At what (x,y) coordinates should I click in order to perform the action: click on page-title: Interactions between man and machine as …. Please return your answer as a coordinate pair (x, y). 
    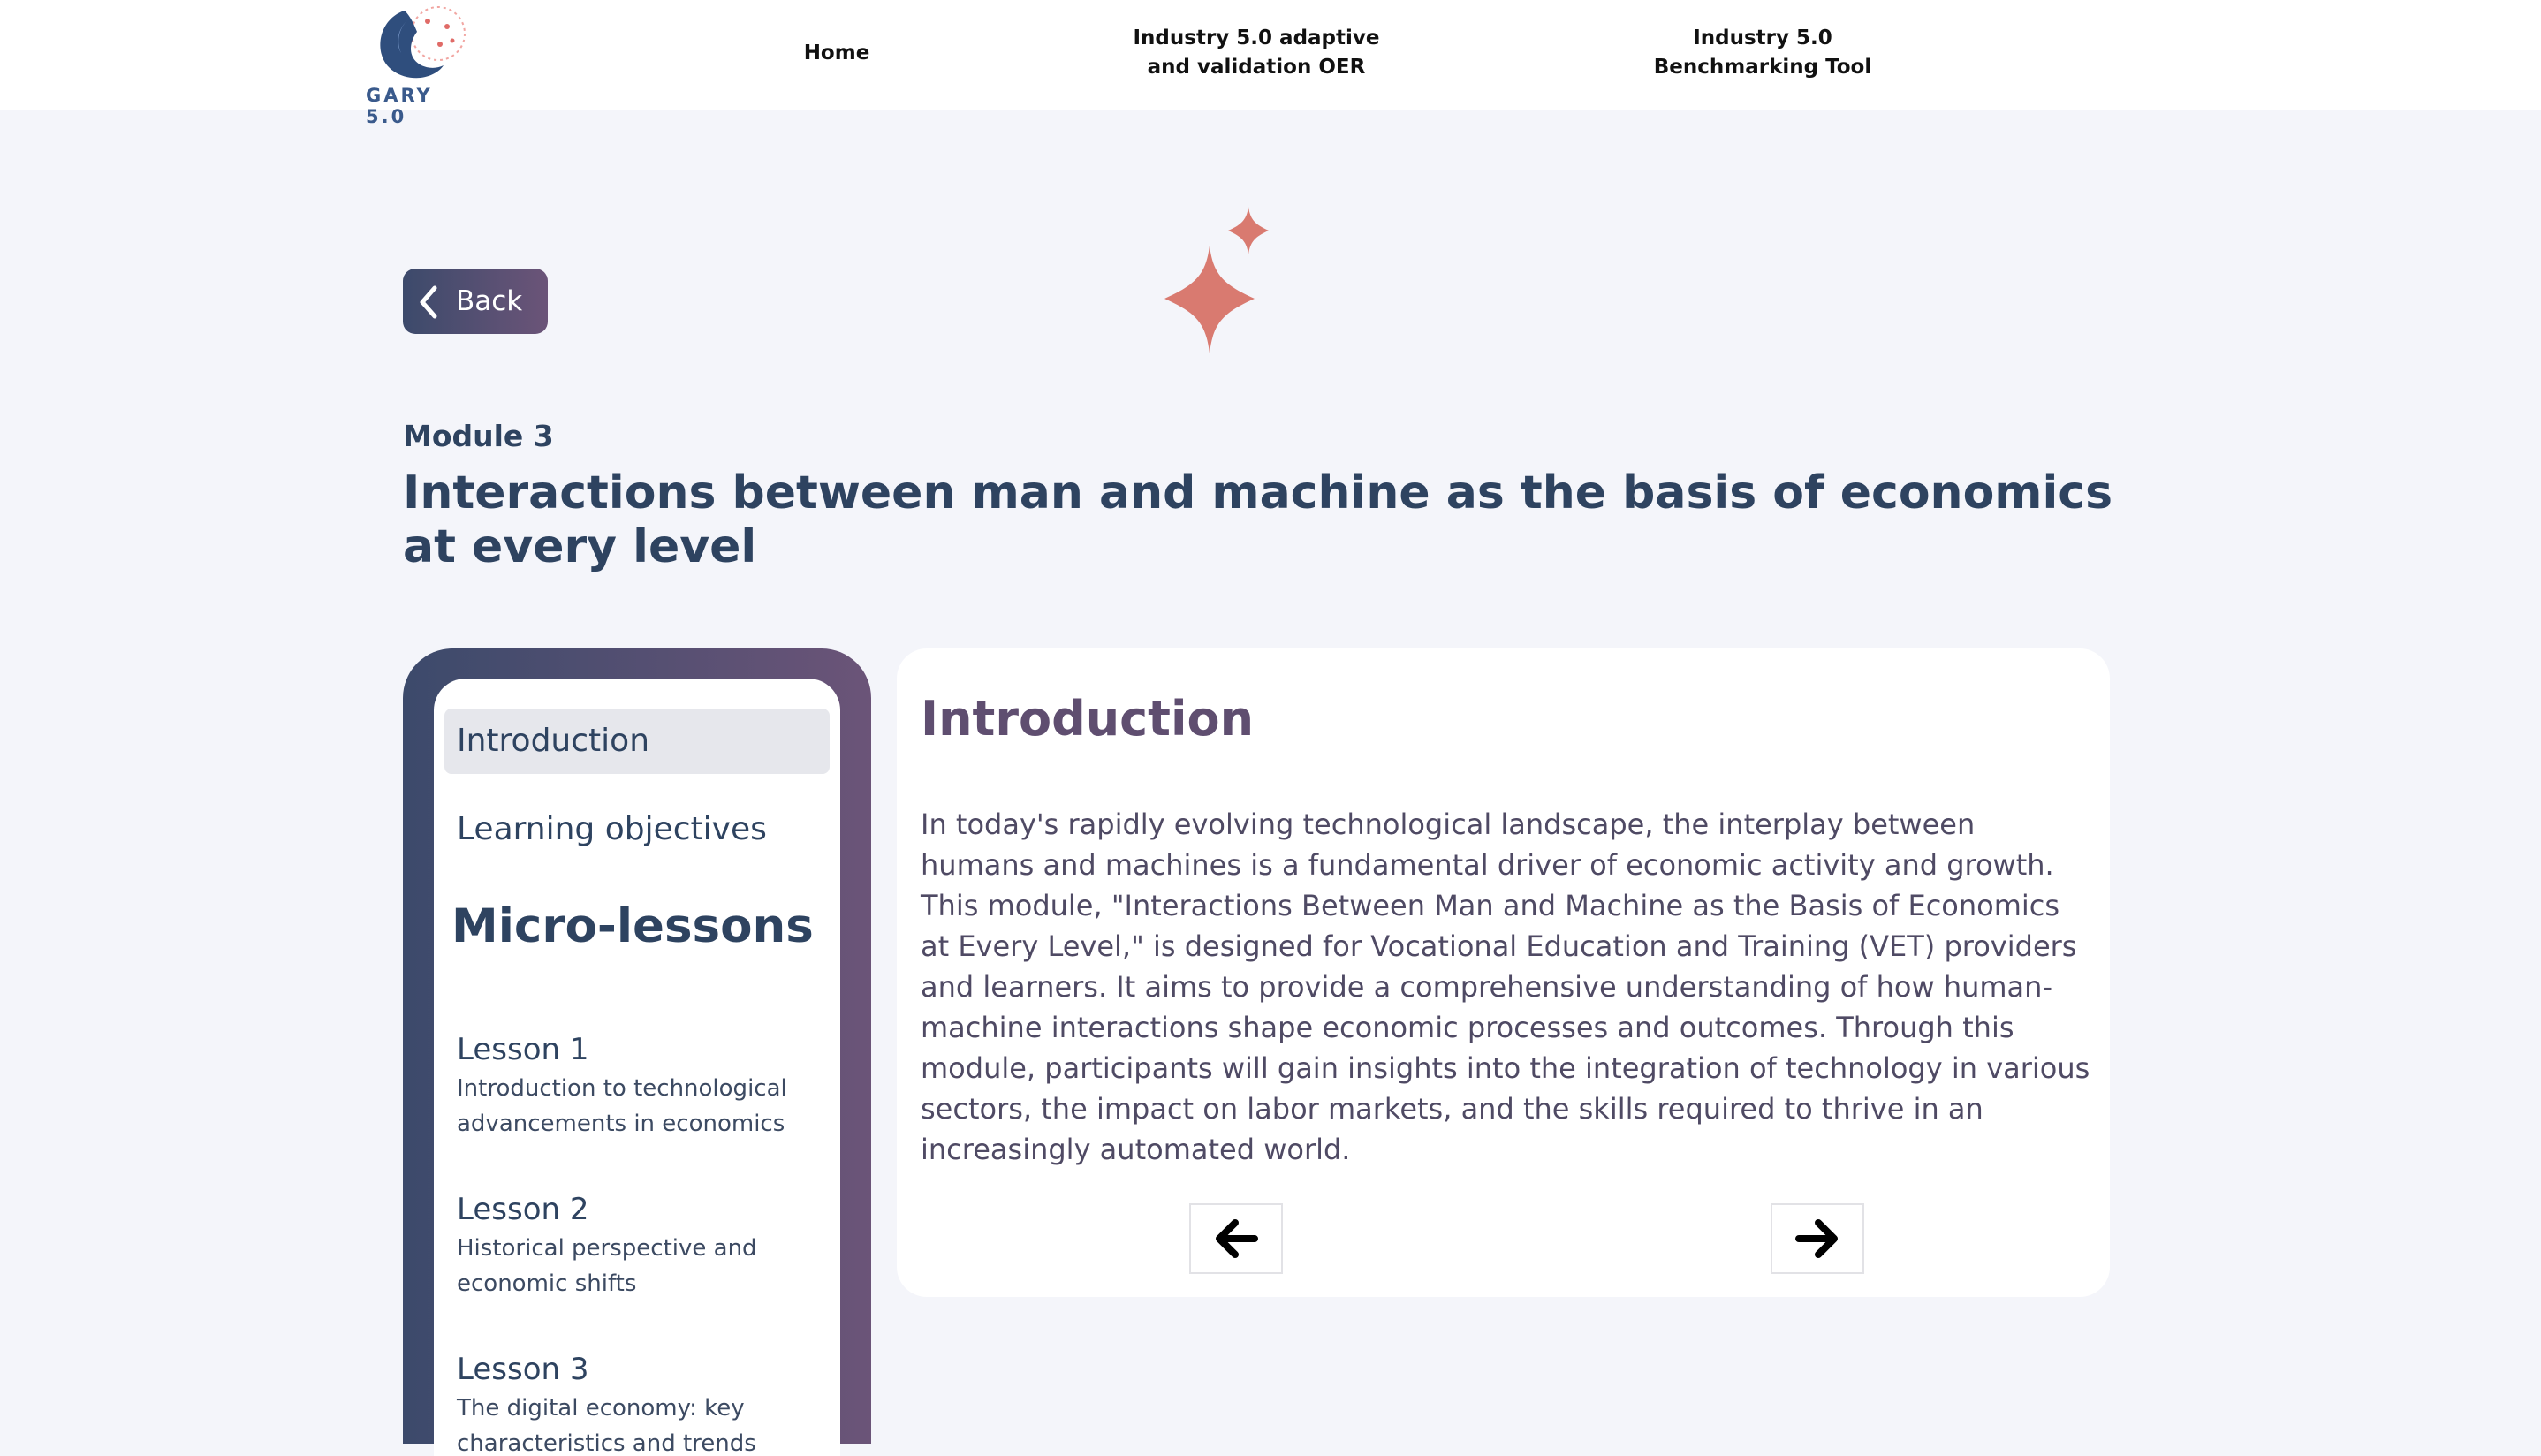
    Looking at the image, I should click on (1258, 520).